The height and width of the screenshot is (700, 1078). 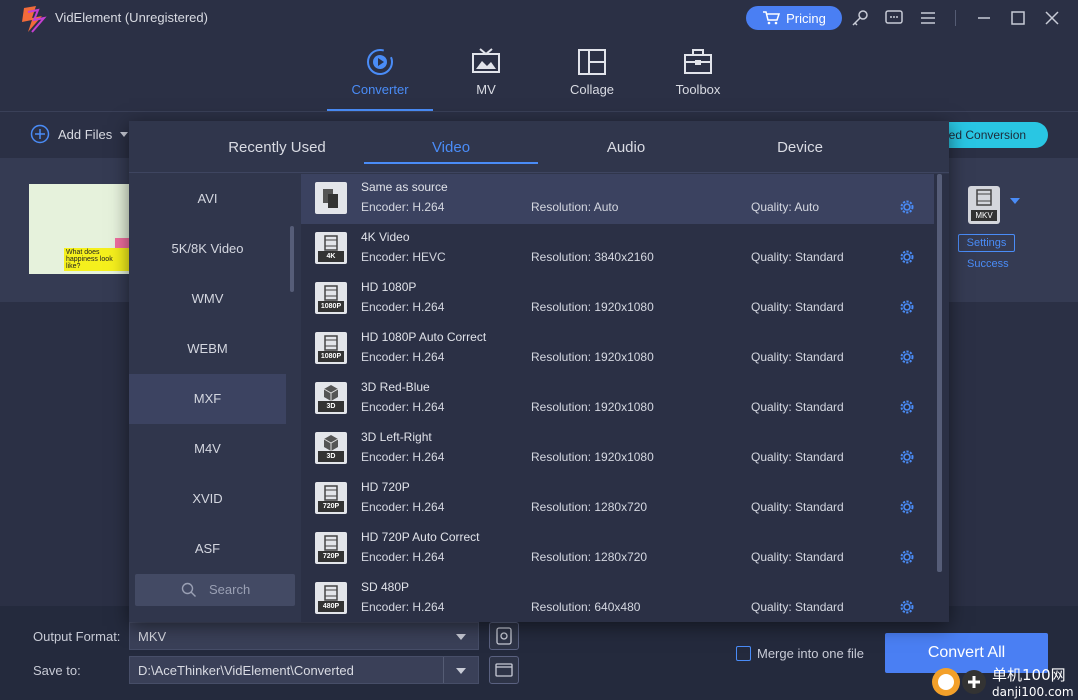 What do you see at coordinates (504, 670) in the screenshot?
I see `open-folder-button` at bounding box center [504, 670].